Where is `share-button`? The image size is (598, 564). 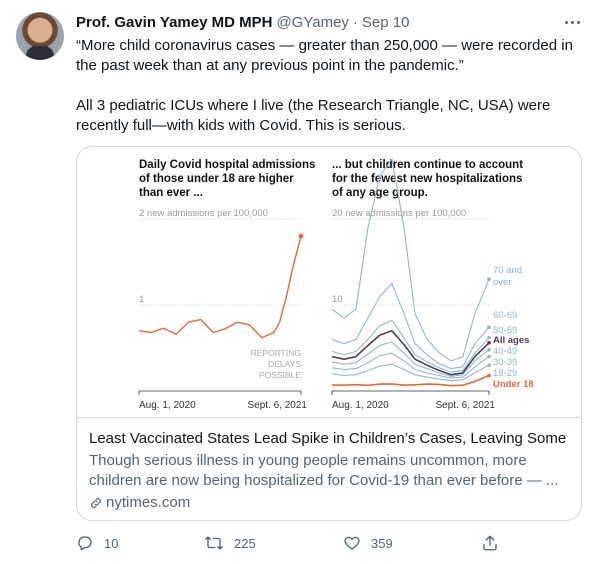 share-button is located at coordinates (490, 543).